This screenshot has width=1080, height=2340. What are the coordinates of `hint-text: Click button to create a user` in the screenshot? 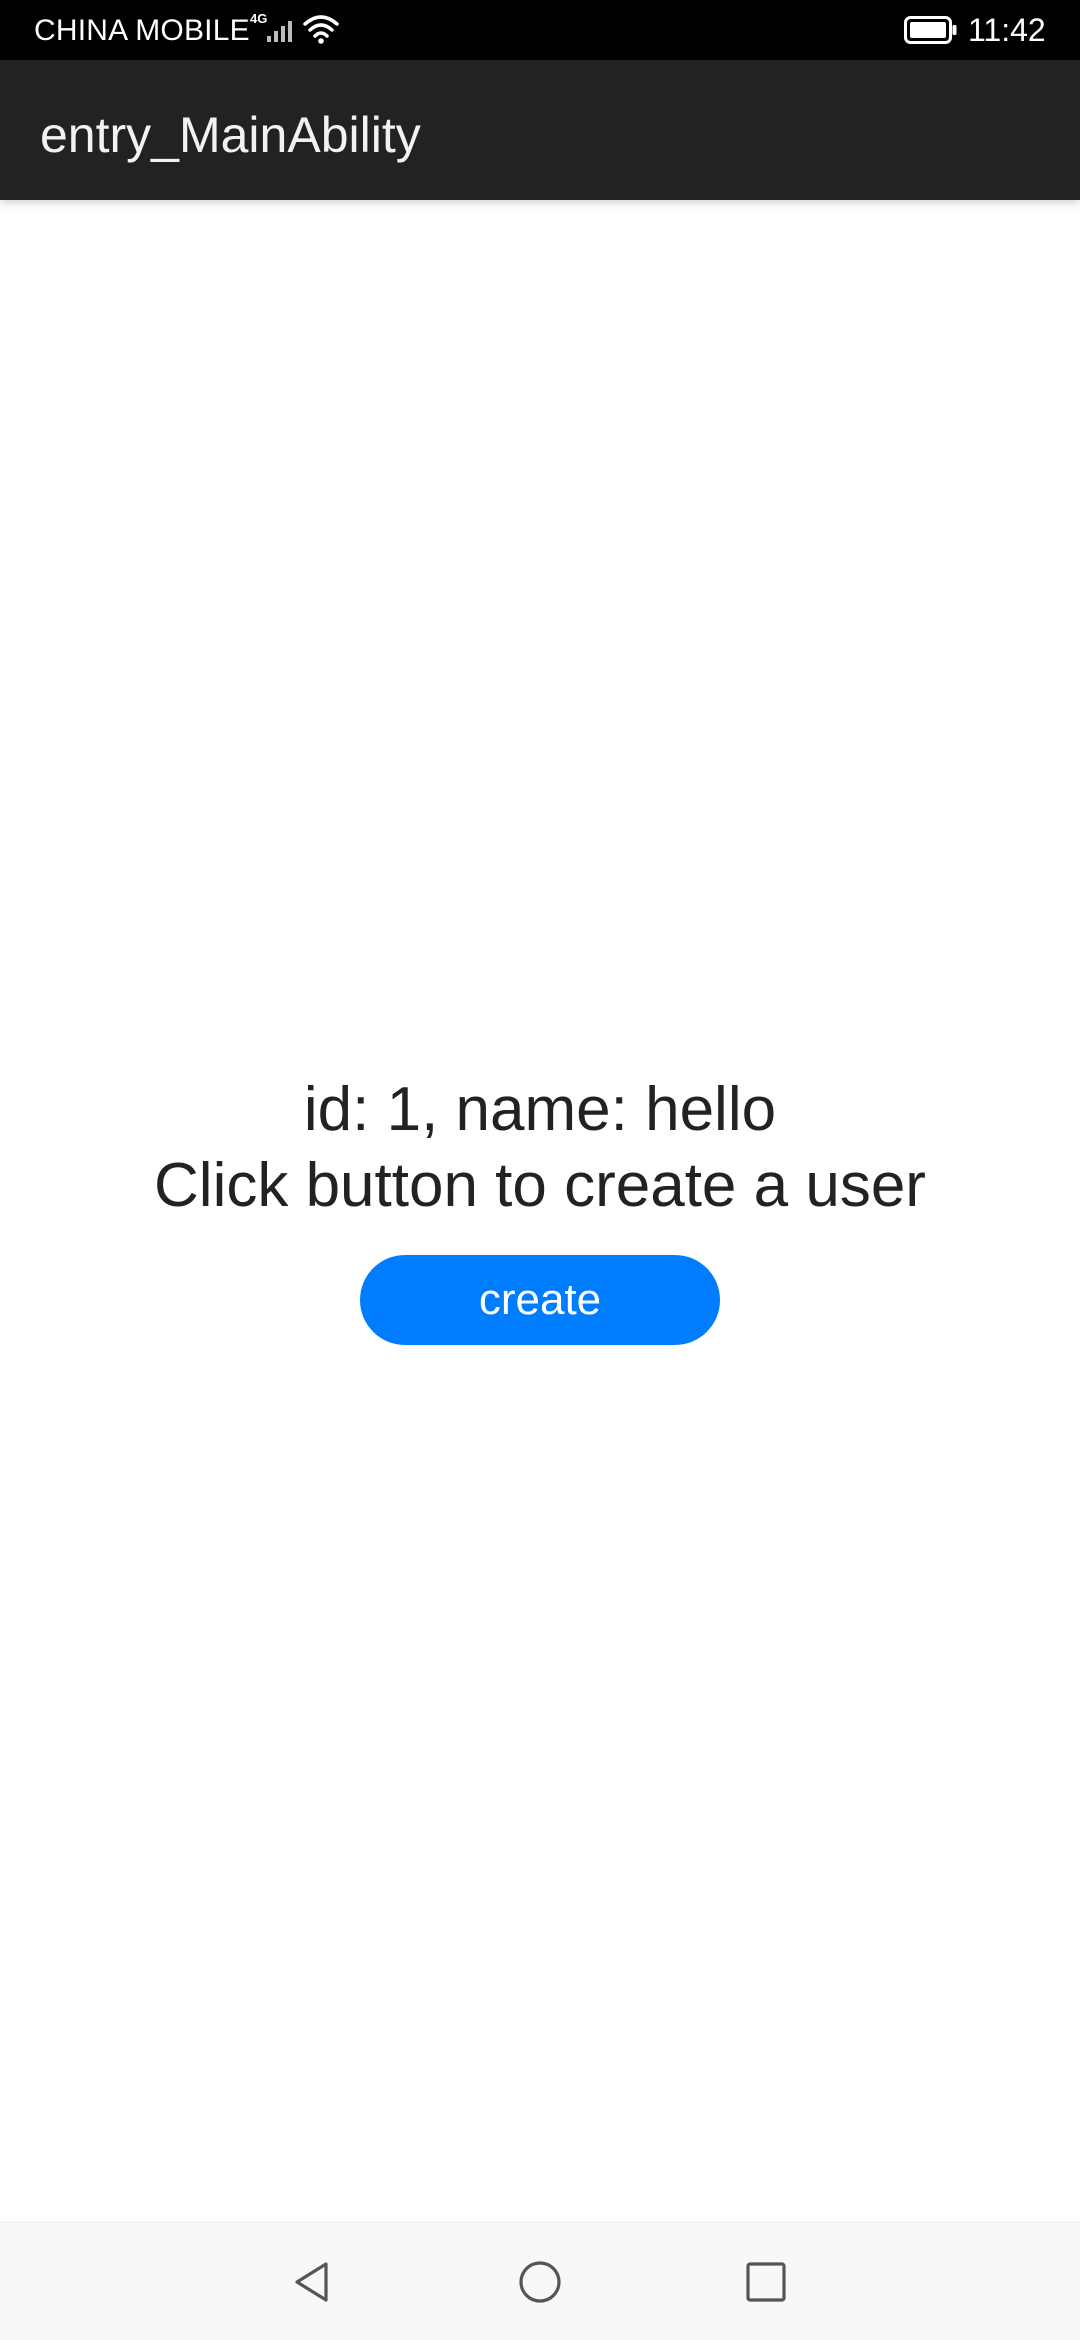 It's located at (540, 1185).